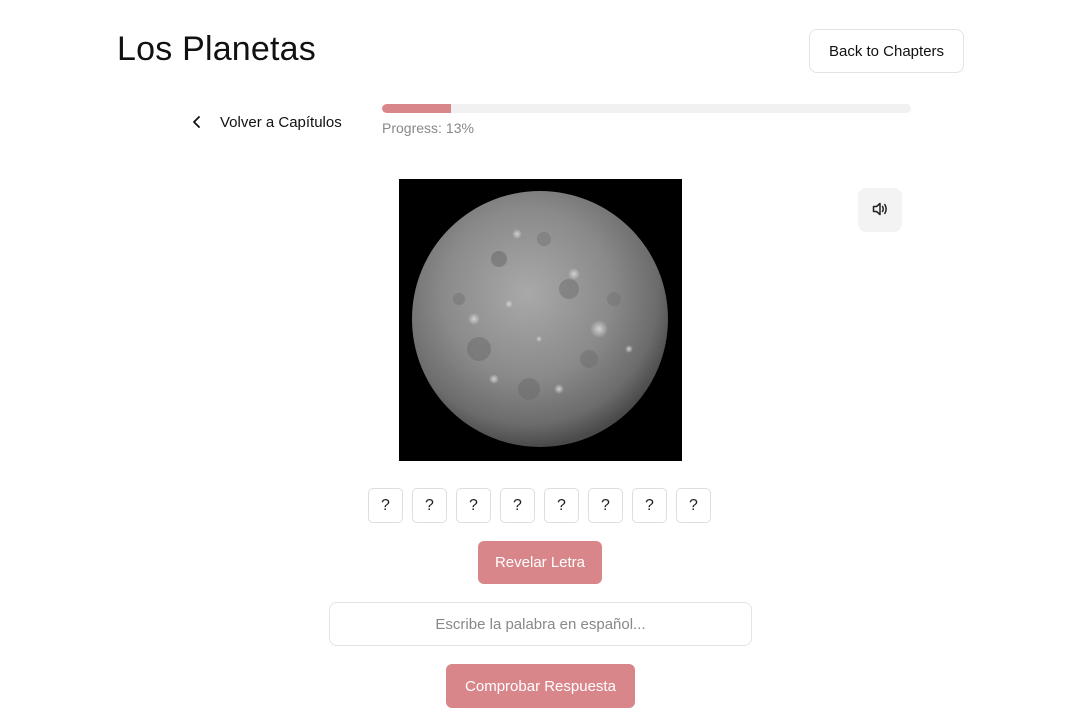 The image size is (1080, 716). I want to click on reveal-letter-button: Revelar Letra, so click(540, 562).